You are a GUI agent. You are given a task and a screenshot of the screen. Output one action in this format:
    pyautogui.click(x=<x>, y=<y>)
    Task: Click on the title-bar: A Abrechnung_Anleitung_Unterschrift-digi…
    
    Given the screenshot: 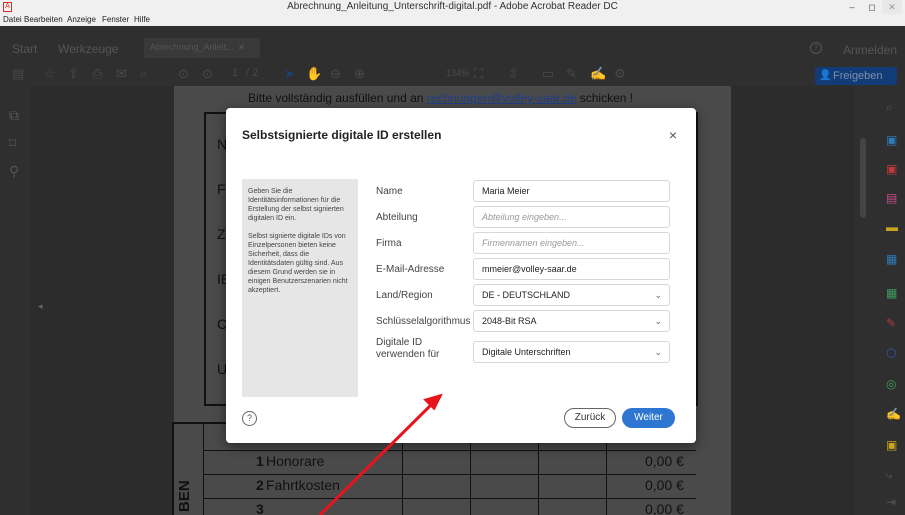 What is the action you would take?
    pyautogui.click(x=452, y=7)
    